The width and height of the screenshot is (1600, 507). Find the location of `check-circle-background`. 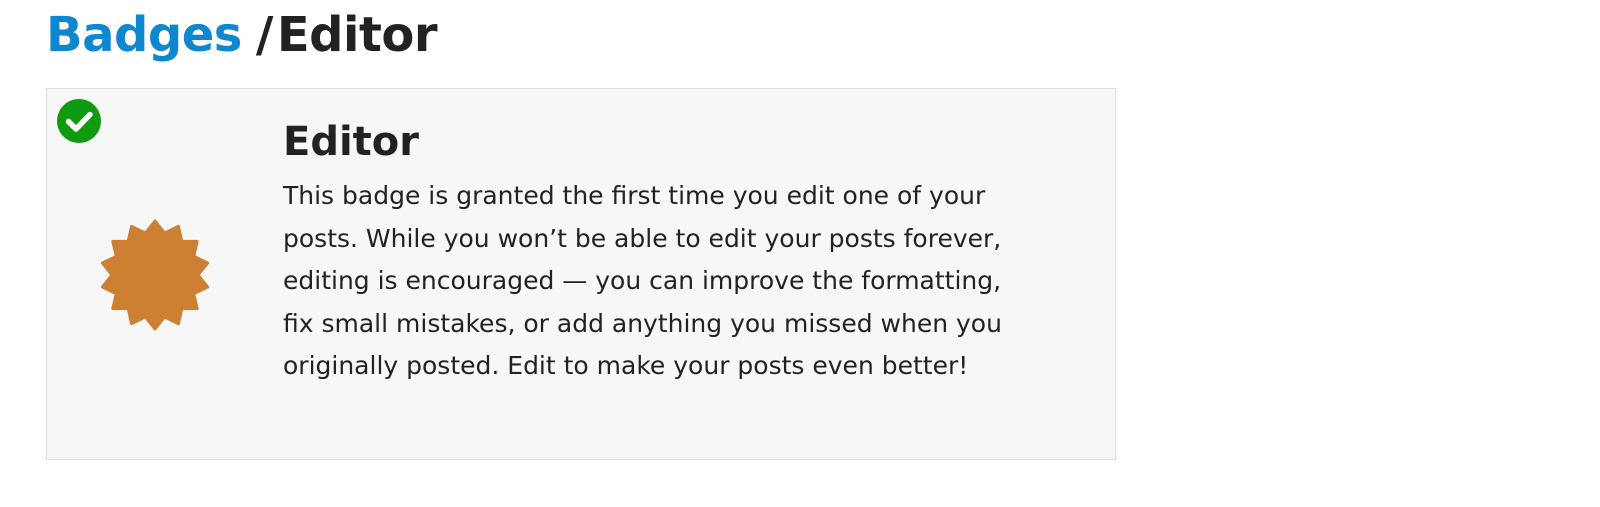

check-circle-background is located at coordinates (79, 121).